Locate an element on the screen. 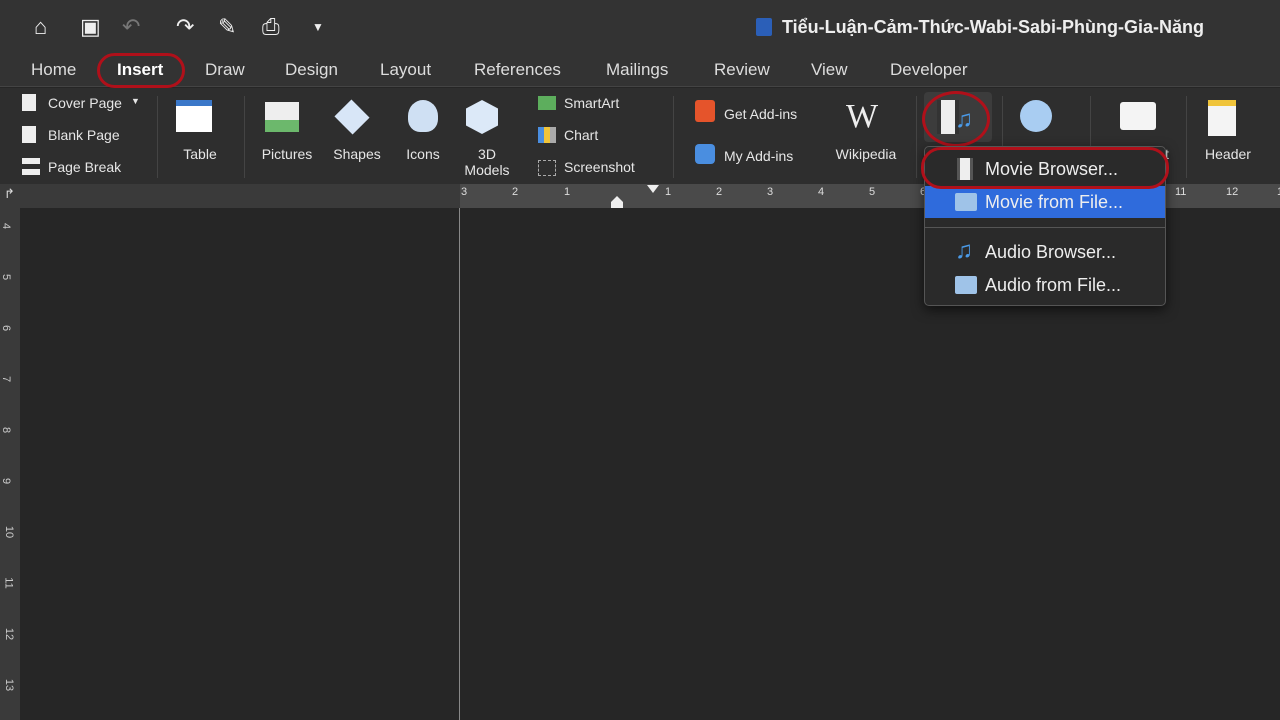 This screenshot has height=720, width=1280. blank-page-icon is located at coordinates (29, 134).